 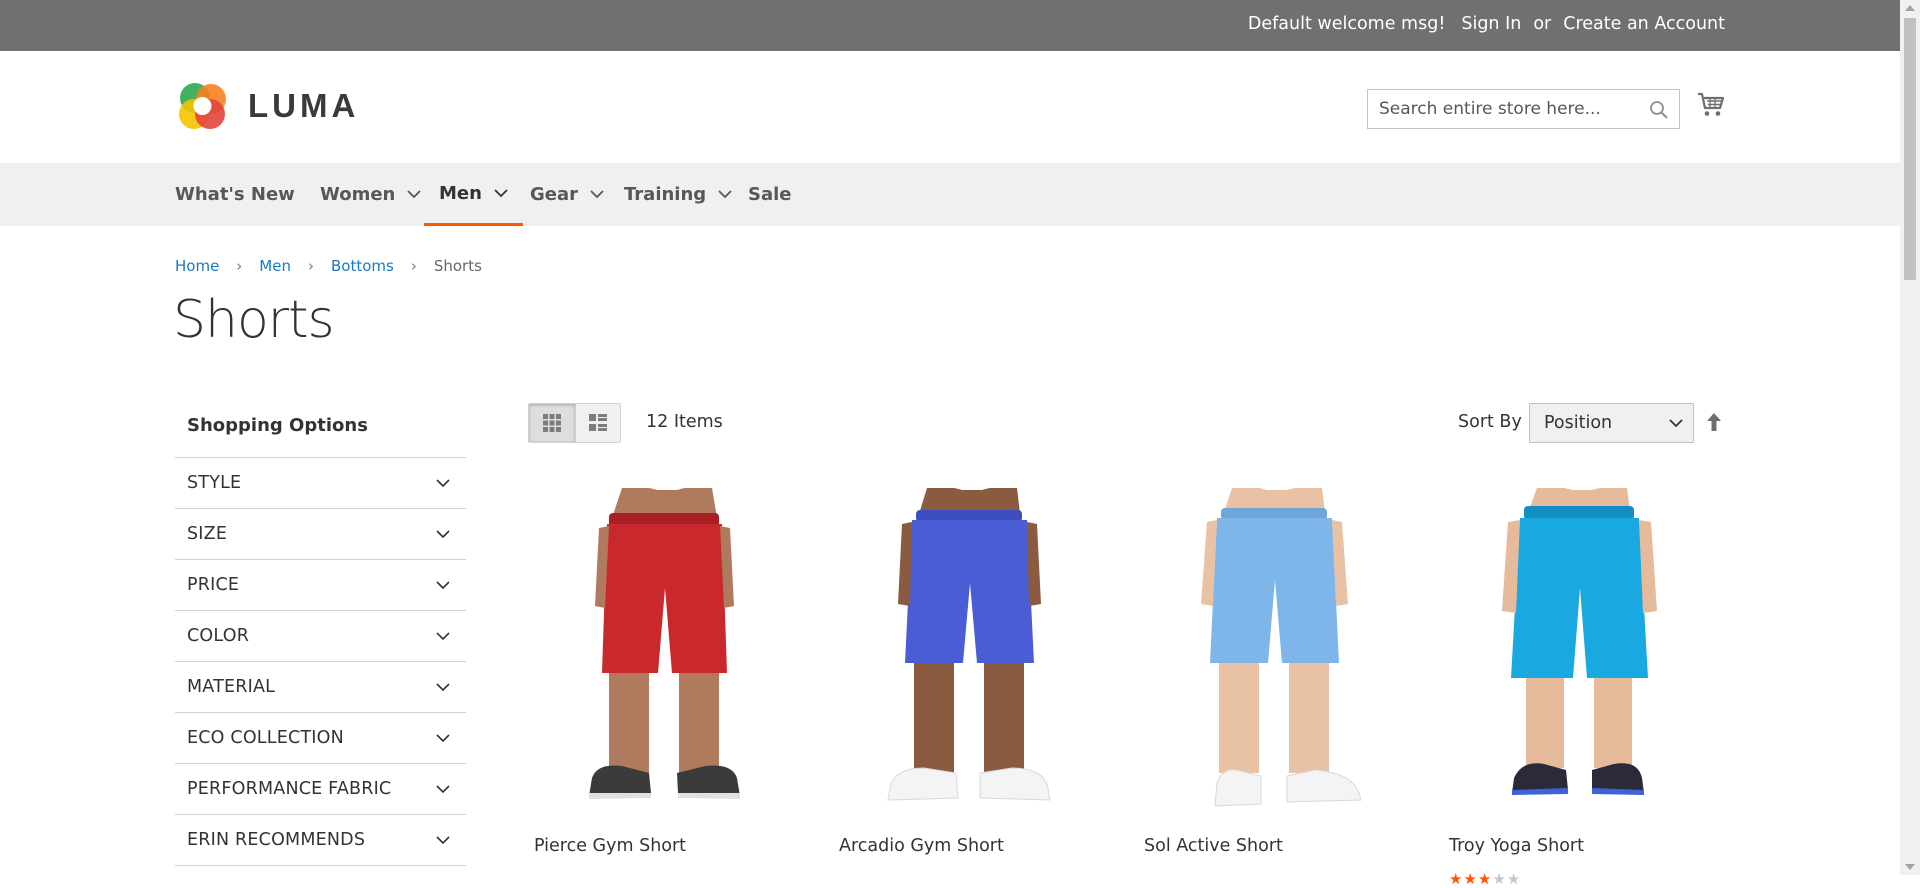 What do you see at coordinates (1644, 24) in the screenshot?
I see `create-account-link: Create an Account` at bounding box center [1644, 24].